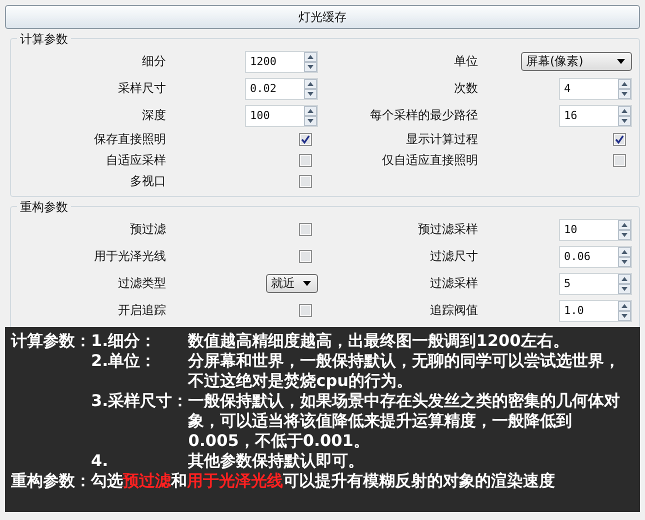  What do you see at coordinates (595, 229) in the screenshot?
I see `number-field: 10` at bounding box center [595, 229].